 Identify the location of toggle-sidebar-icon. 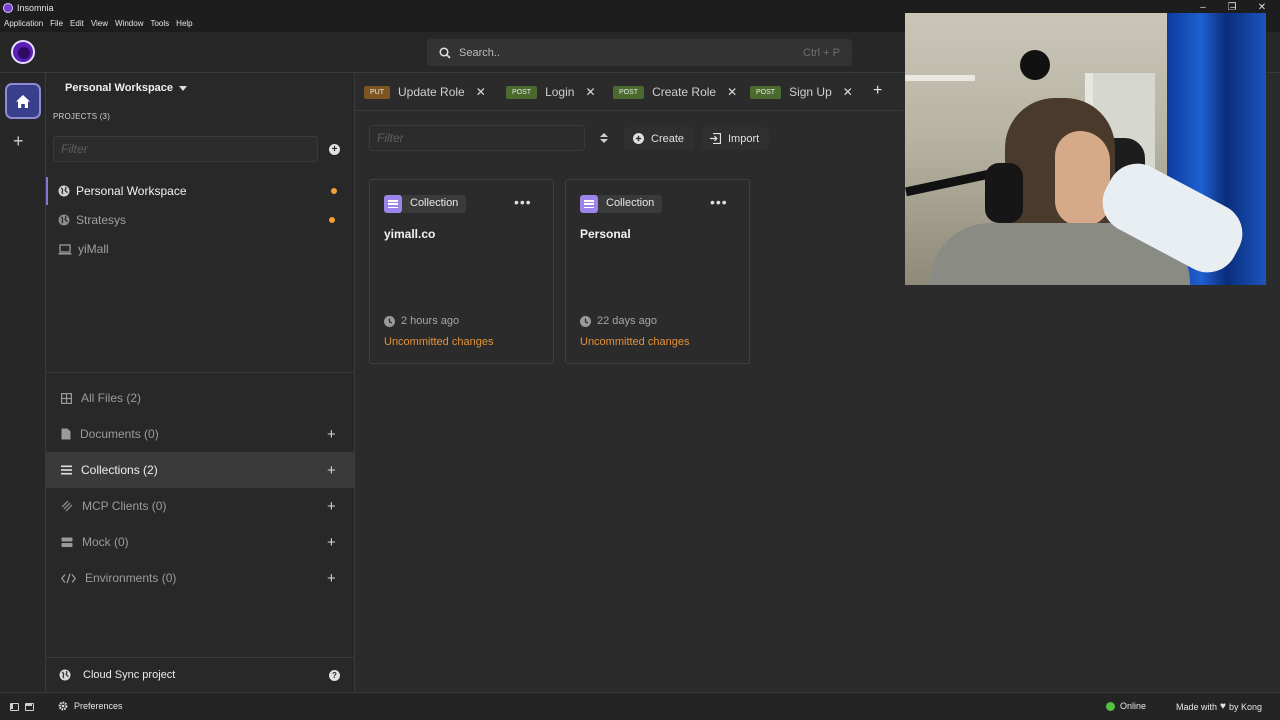
(14, 707).